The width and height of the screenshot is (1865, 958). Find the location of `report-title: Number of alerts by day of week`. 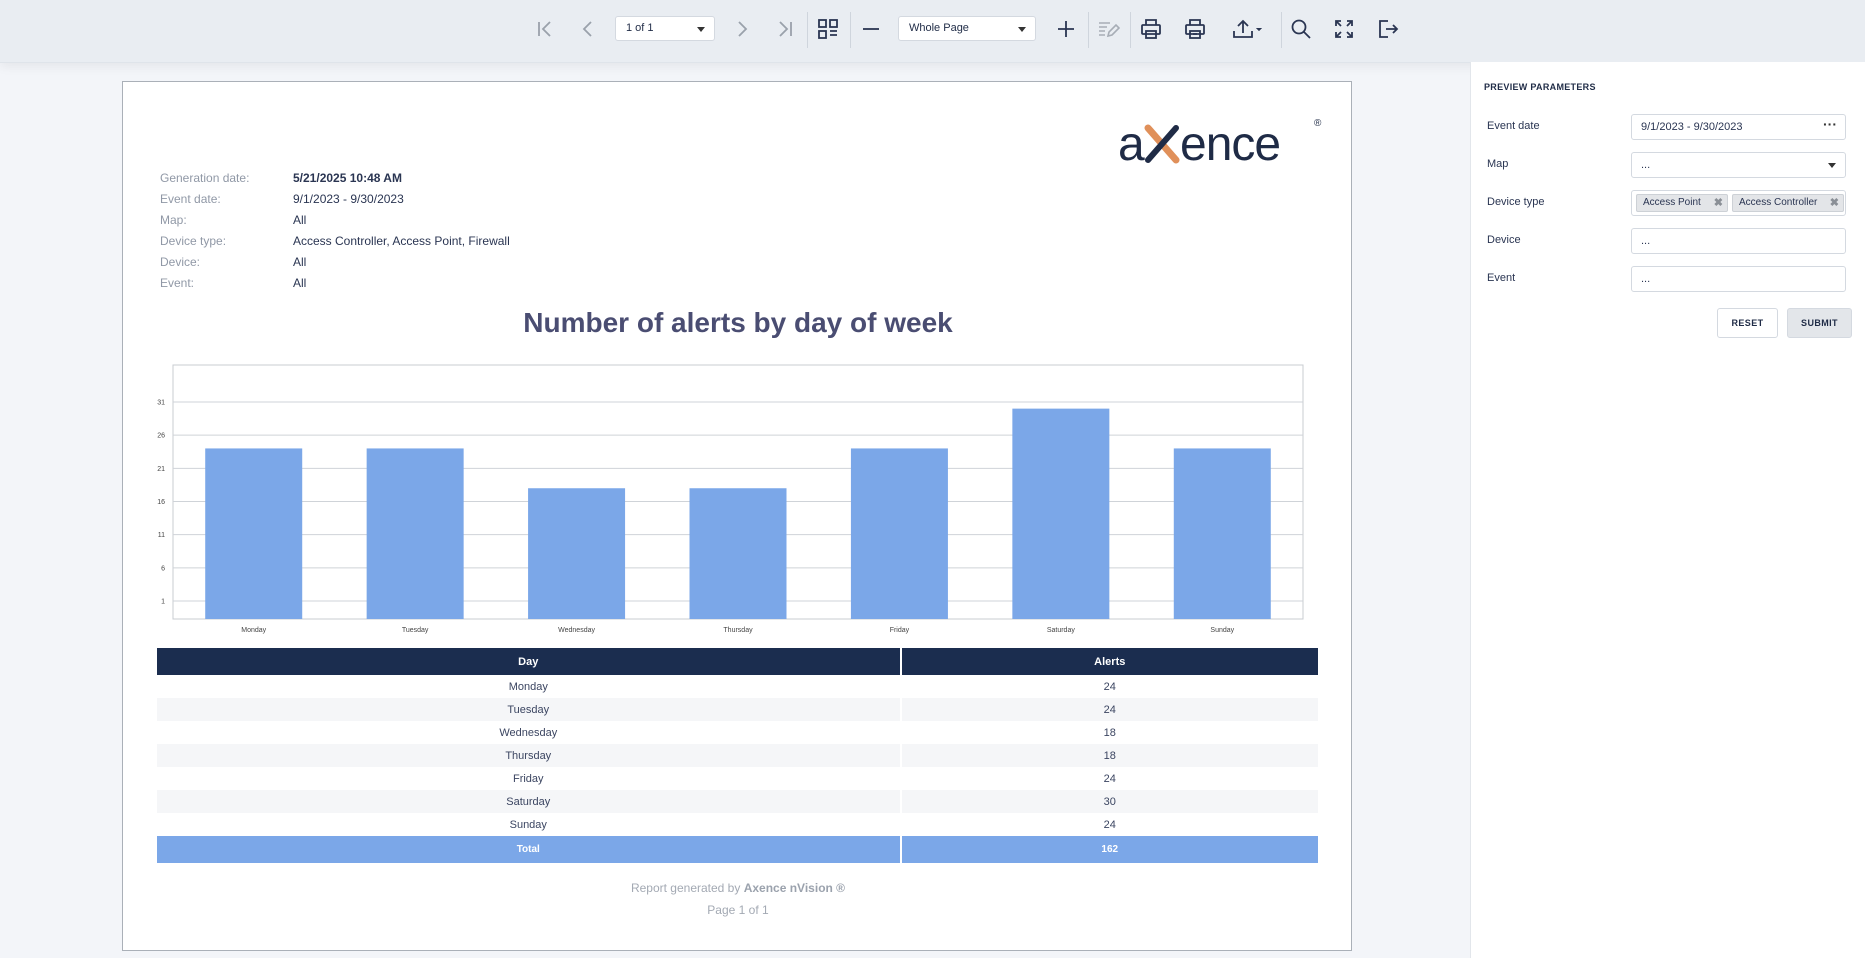

report-title: Number of alerts by day of week is located at coordinates (738, 322).